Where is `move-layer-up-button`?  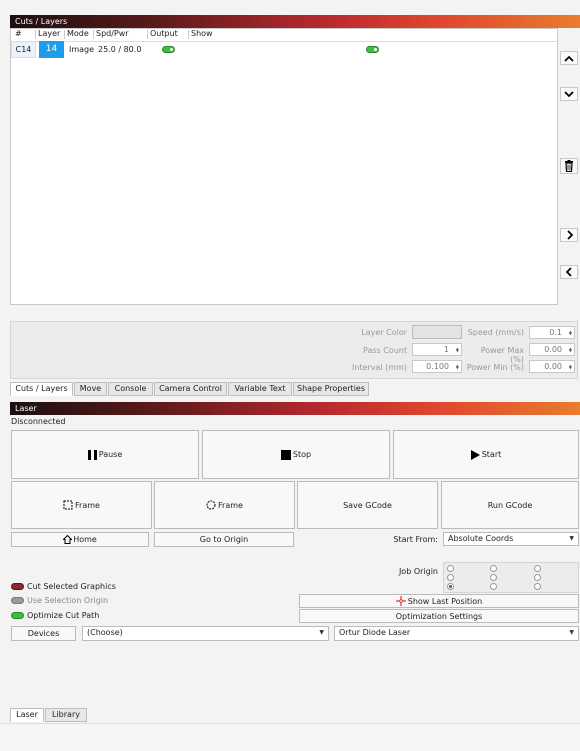
move-layer-up-button is located at coordinates (569, 58).